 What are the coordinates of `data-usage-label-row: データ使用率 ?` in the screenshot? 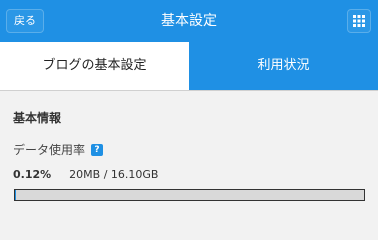 It's located at (58, 149).